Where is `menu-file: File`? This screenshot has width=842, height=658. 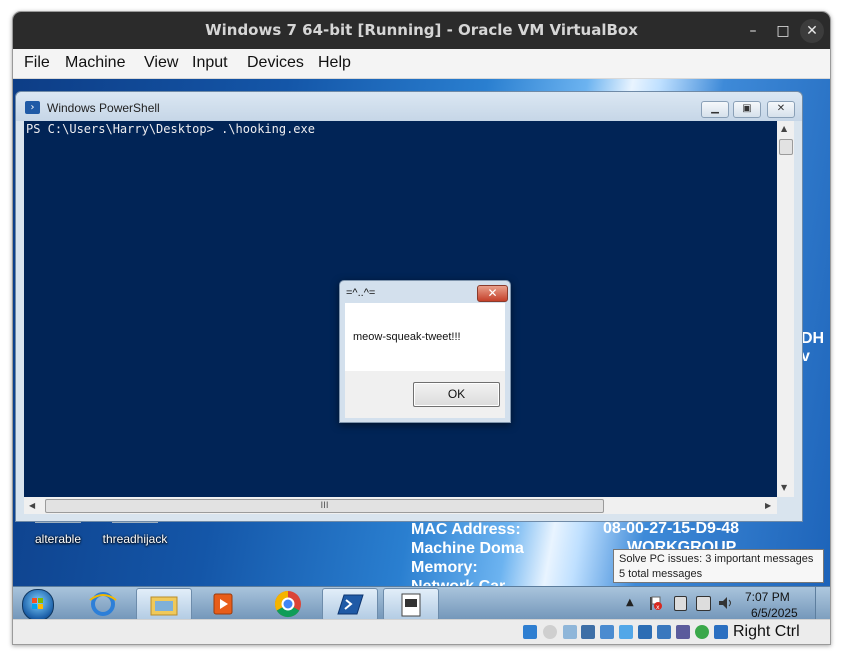
menu-file: File is located at coordinates (37, 63).